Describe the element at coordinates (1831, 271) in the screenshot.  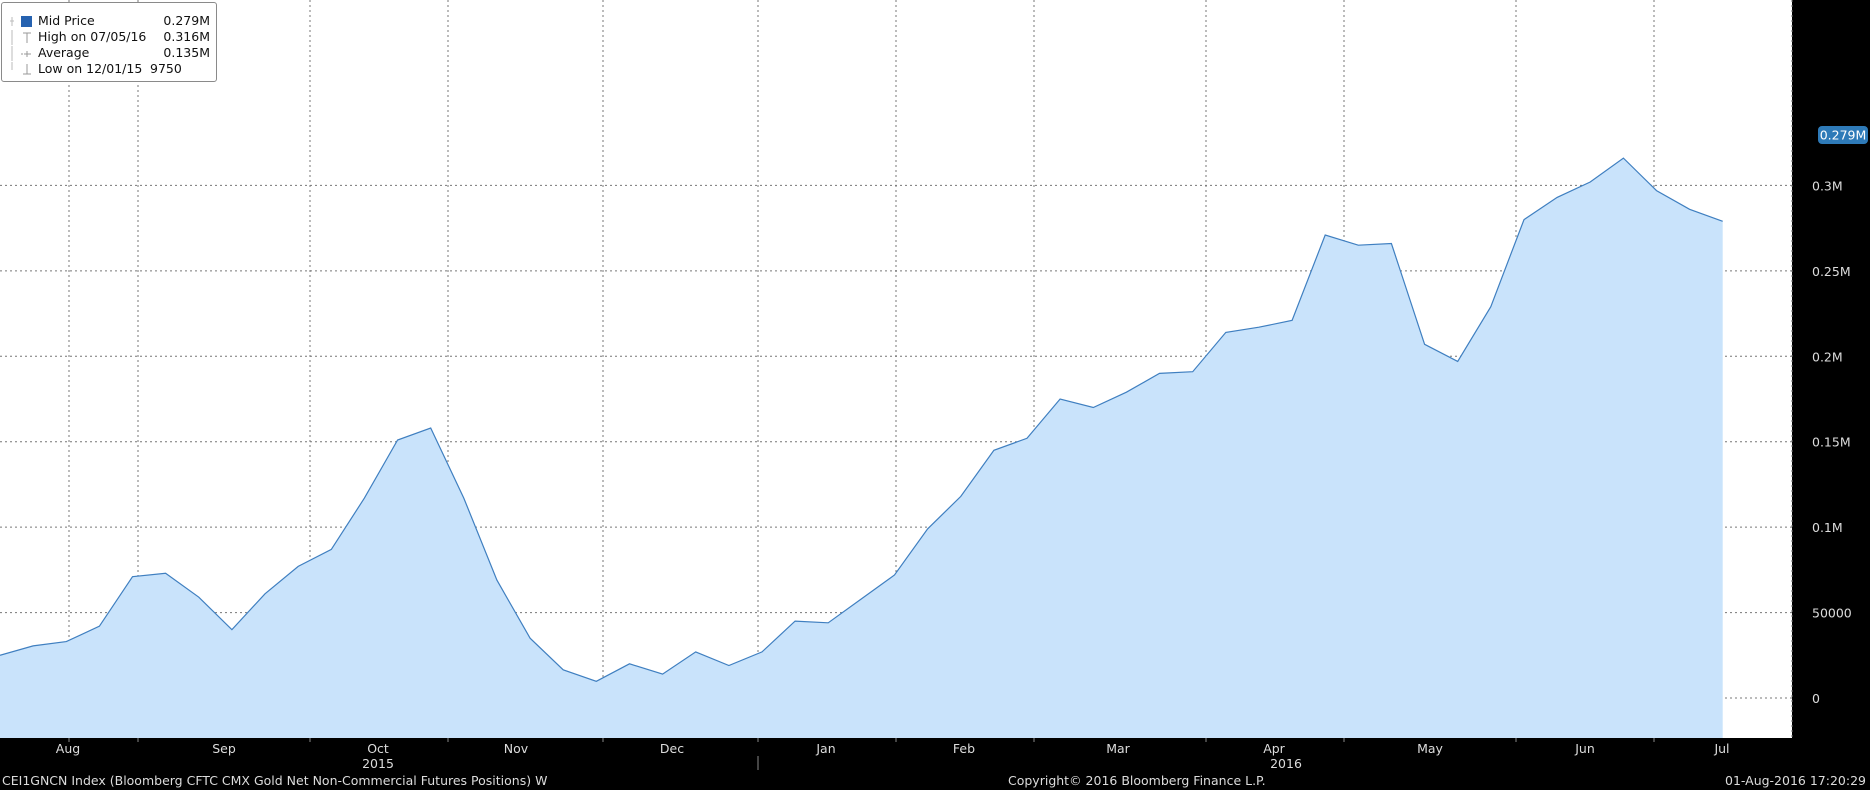
I see `y-tick-label: 0.25M` at that location.